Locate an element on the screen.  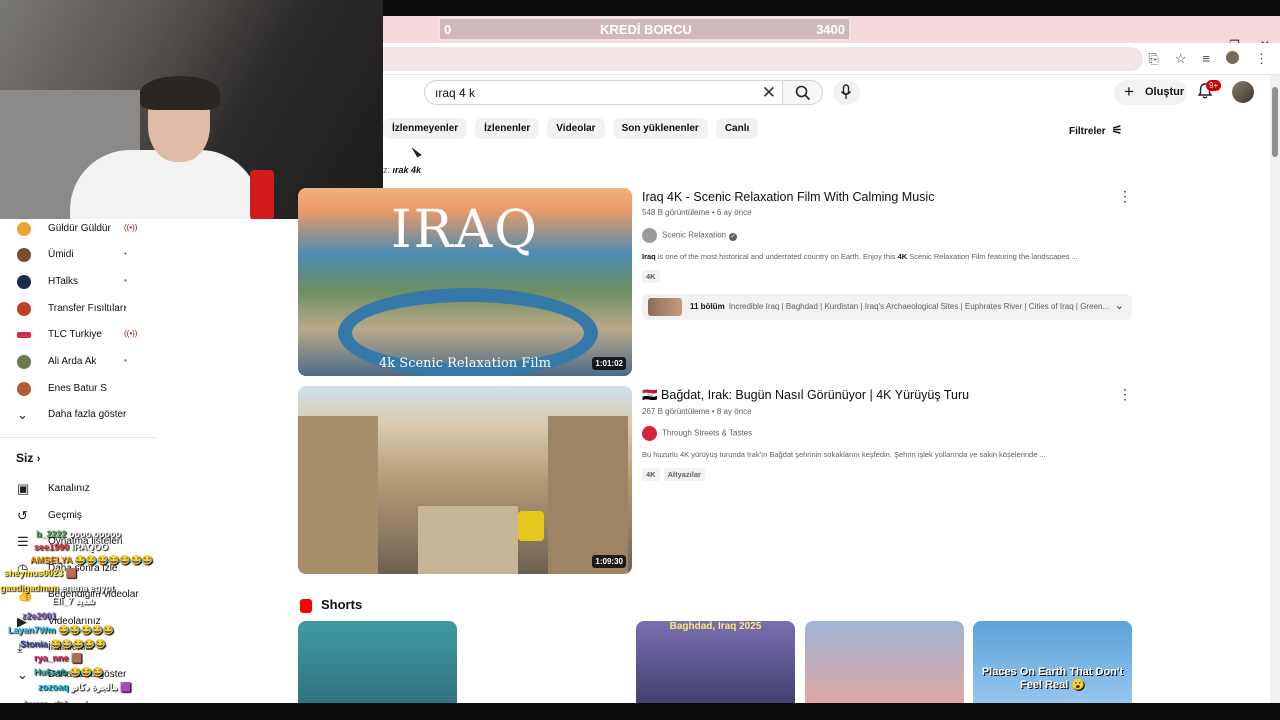
shorts-title: Shorts is located at coordinates (342, 604).